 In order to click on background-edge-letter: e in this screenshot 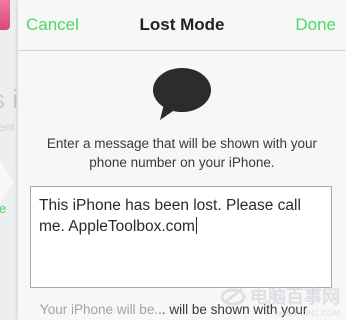, I will do `click(3, 208)`.